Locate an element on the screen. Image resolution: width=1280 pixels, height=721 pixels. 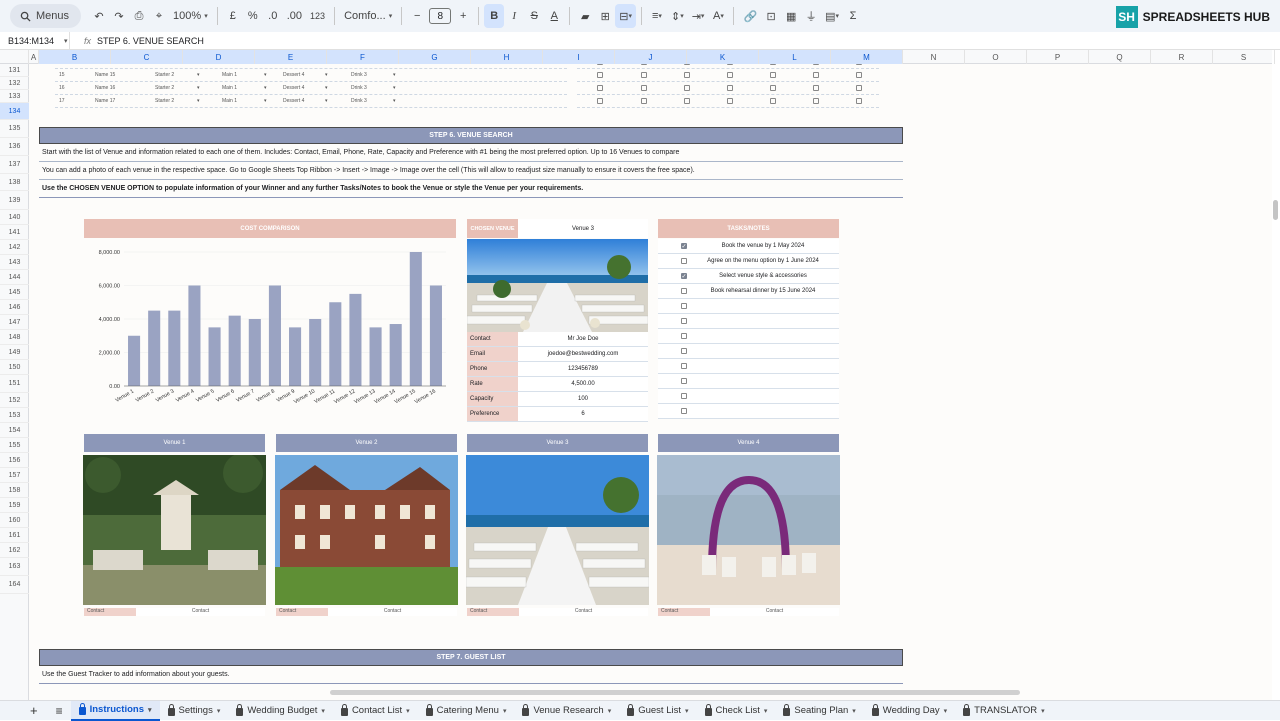
task-text: Agree on the menu option by 1 June 2024 is located at coordinates (763, 261).